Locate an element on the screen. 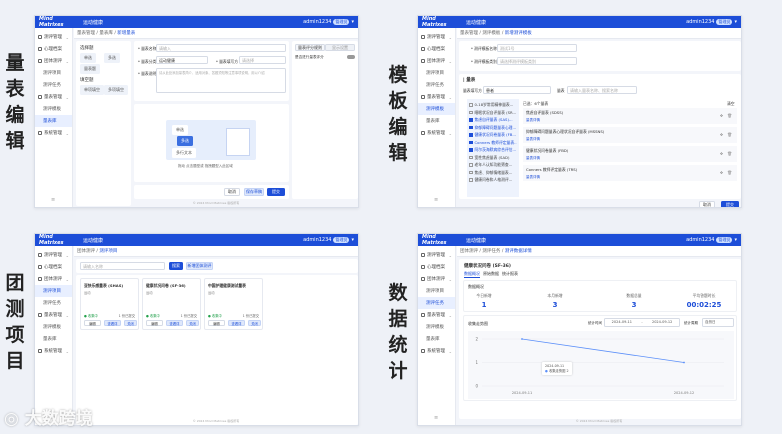 The image size is (782, 434). crumb-item: 测评任务 is located at coordinates (491, 251).